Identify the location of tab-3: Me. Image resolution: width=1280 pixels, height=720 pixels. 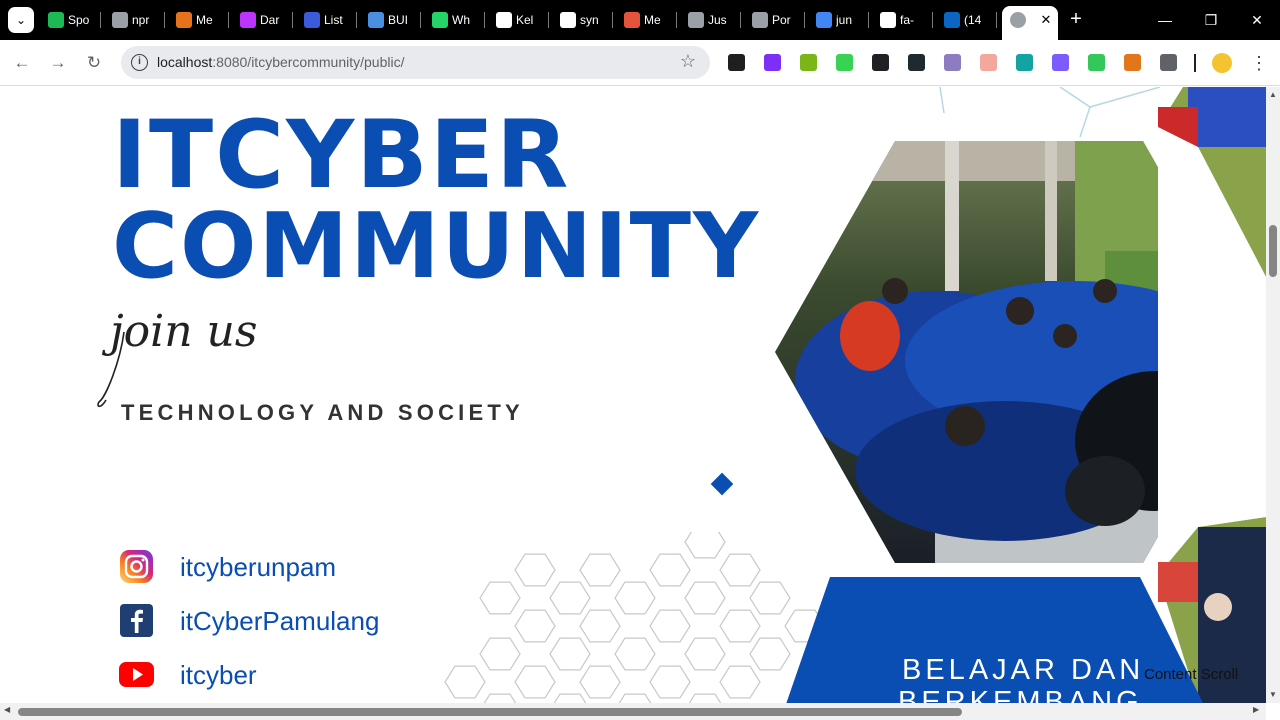
(197, 20).